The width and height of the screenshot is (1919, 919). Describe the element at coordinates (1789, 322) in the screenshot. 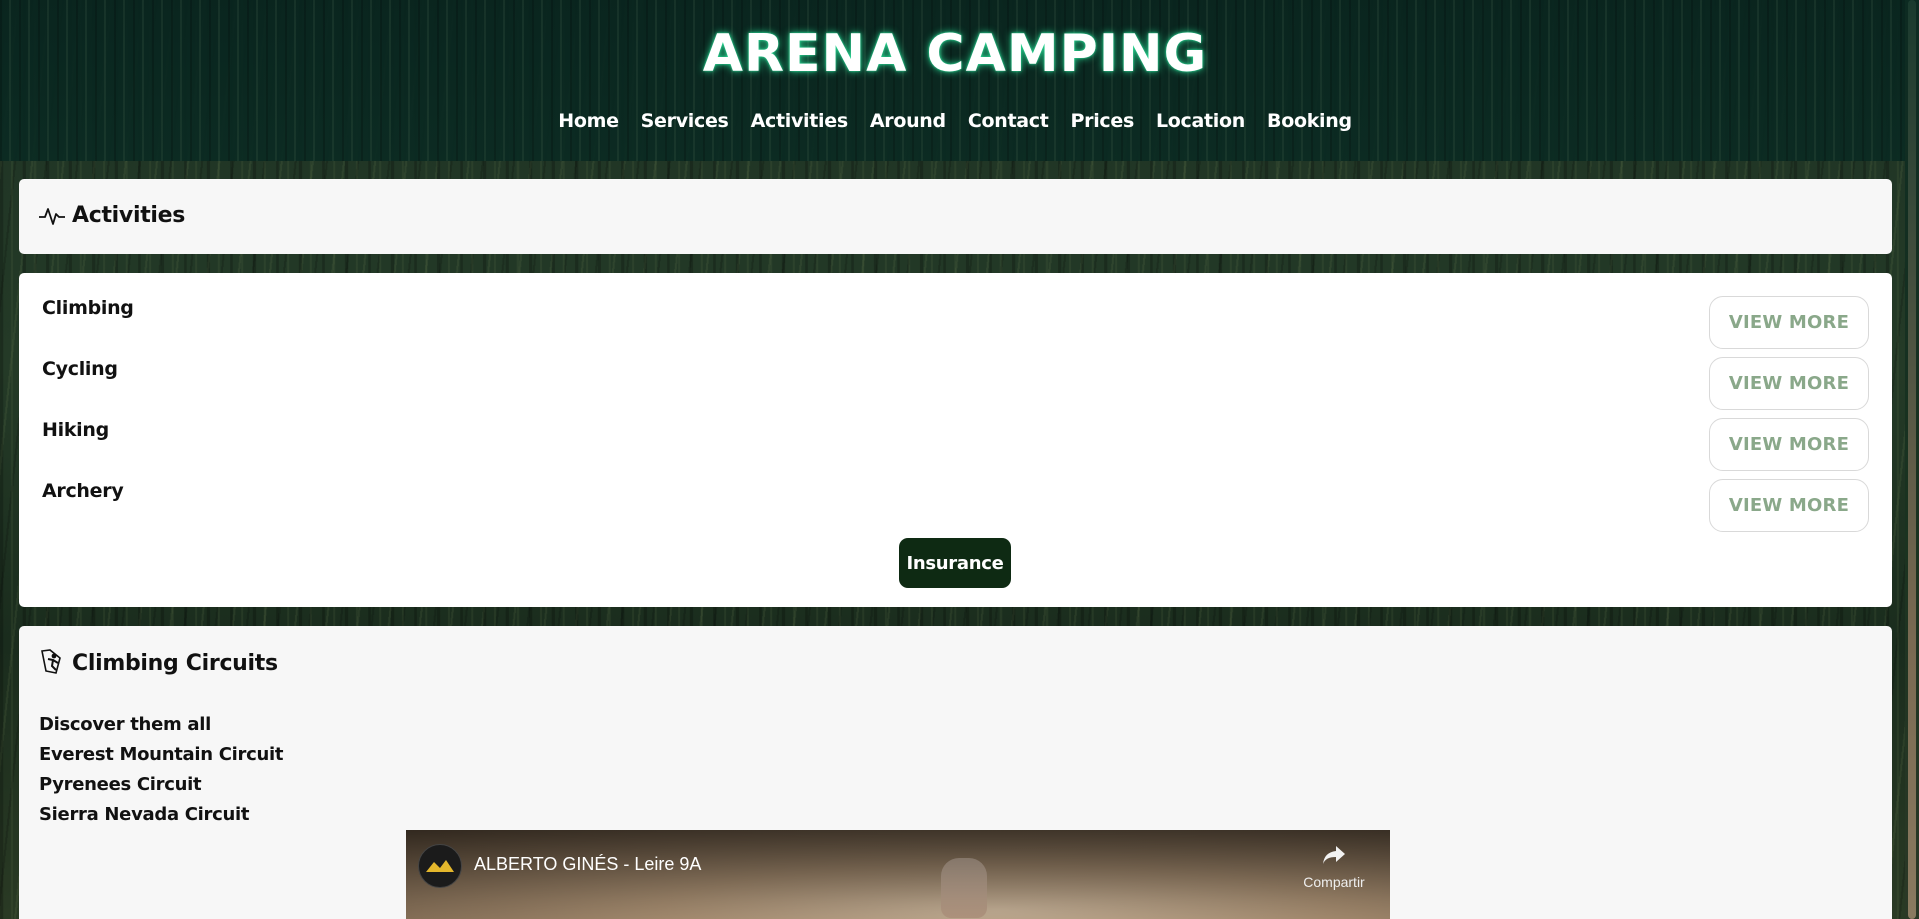

I see `view-more-climbing-button: VIEW MORE` at that location.